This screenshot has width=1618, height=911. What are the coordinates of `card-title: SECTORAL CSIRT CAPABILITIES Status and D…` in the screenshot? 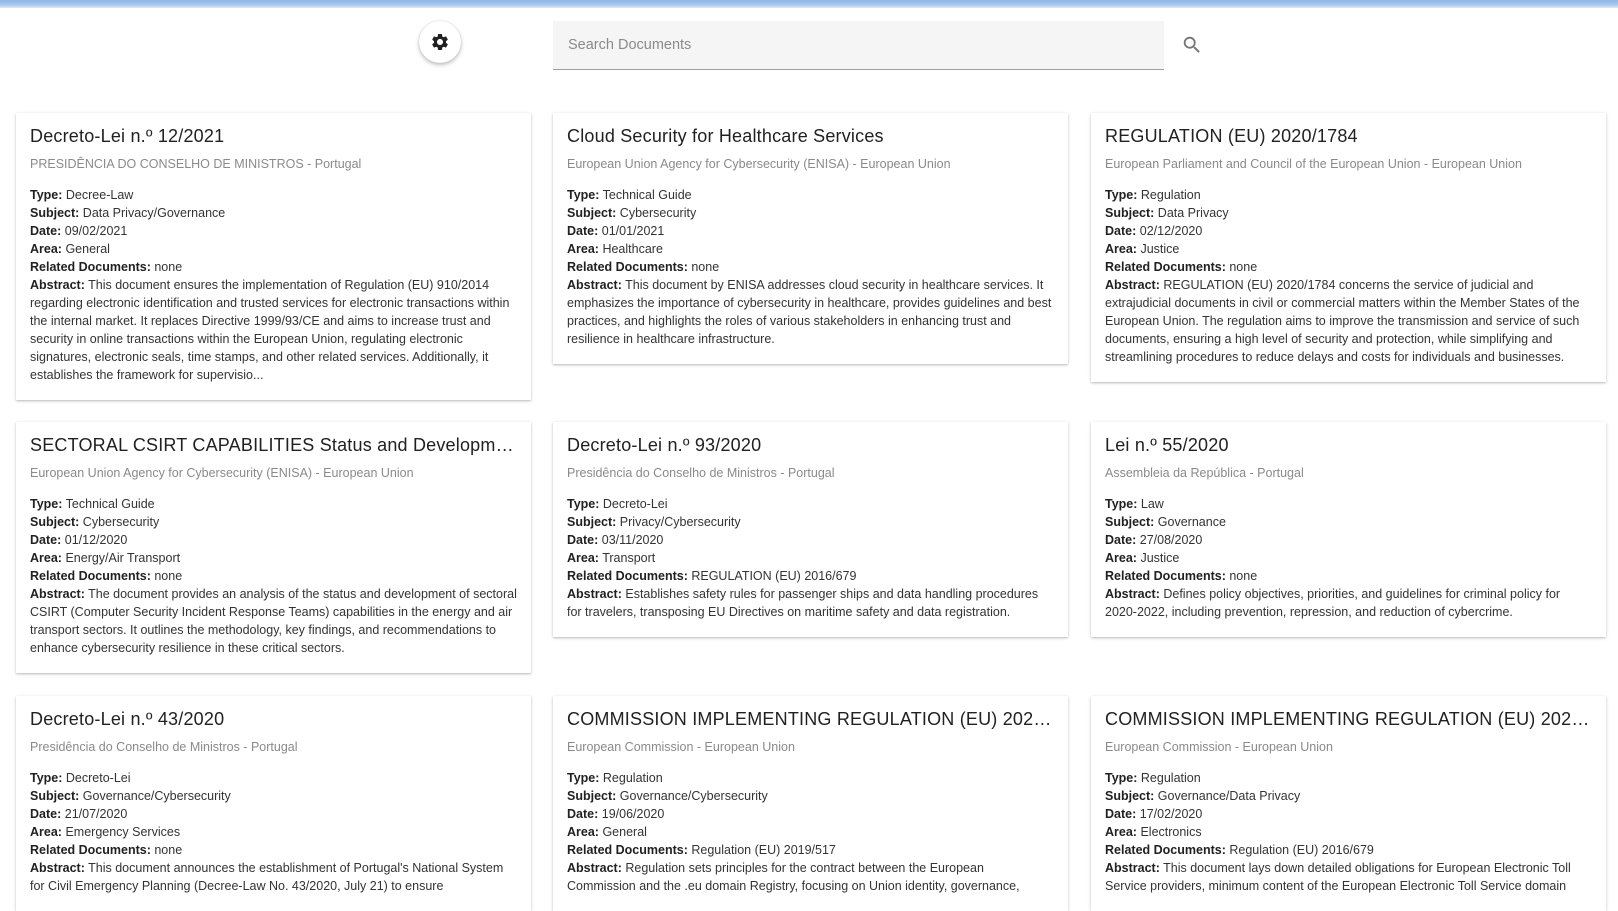 It's located at (273, 445).